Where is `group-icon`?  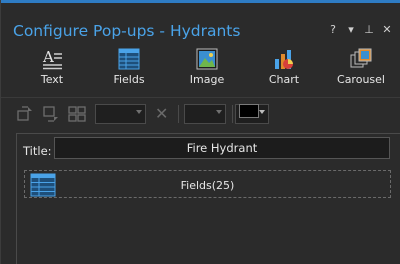 group-icon is located at coordinates (77, 114).